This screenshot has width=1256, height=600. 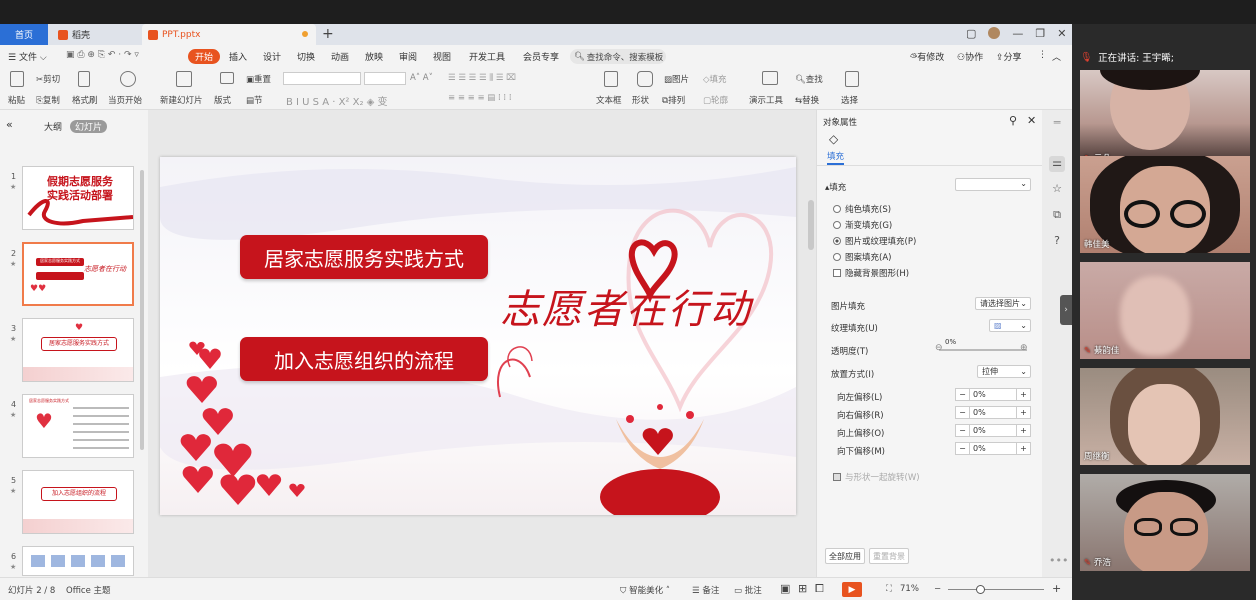 I want to click on slider-minus-icon: ⊖, so click(x=939, y=348).